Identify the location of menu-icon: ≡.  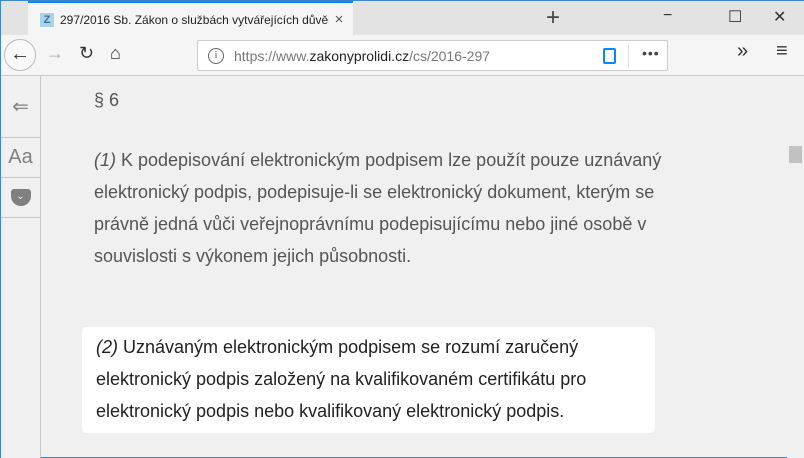
(782, 51).